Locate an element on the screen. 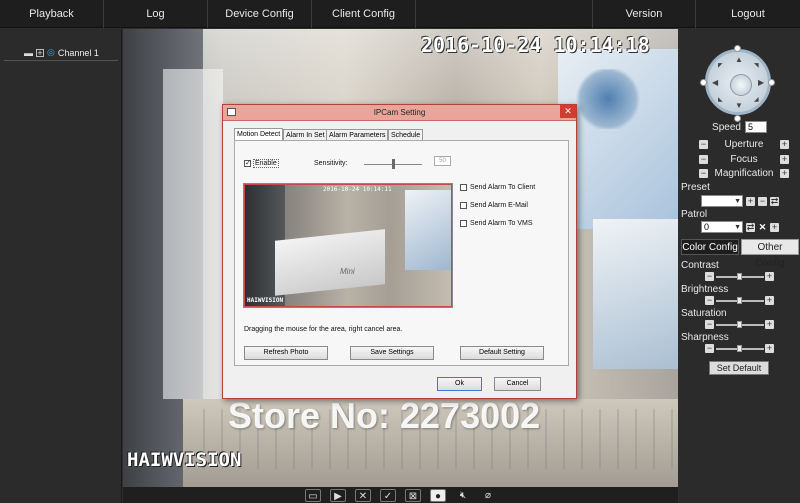 Image resolution: width=800 pixels, height=503 pixels. enable-checkbox: ✓ is located at coordinates (247, 163).